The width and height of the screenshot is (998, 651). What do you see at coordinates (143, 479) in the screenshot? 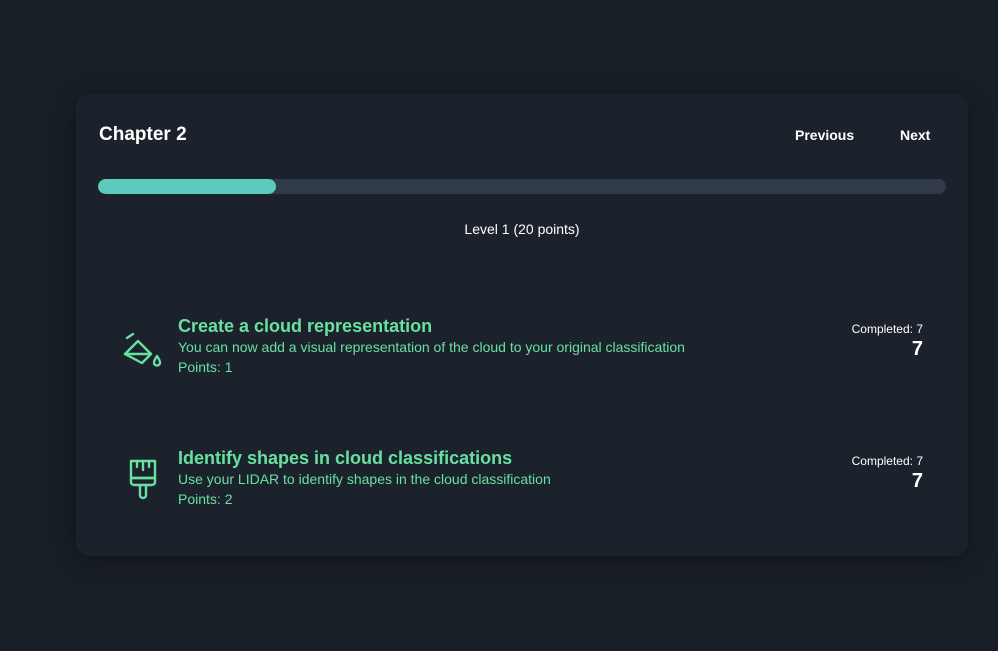
I see `paintbrush-icon` at bounding box center [143, 479].